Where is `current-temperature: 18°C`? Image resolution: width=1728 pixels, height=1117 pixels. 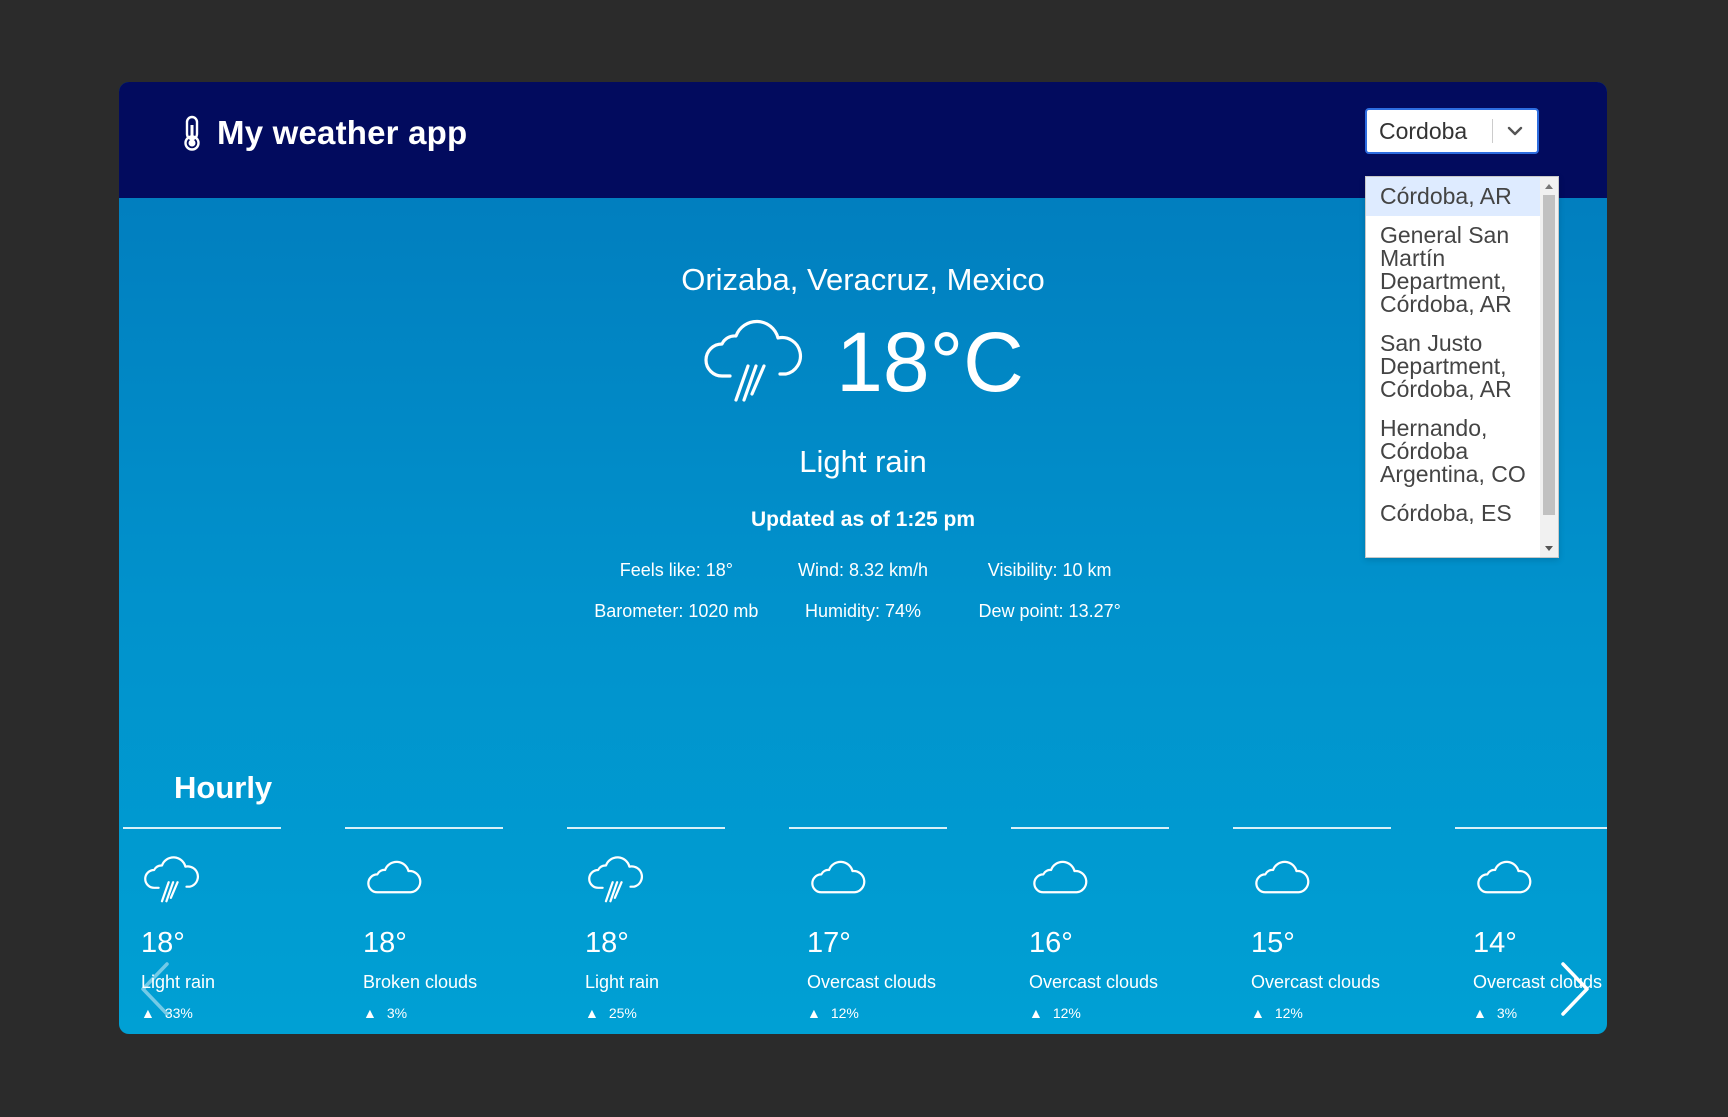
current-temperature: 18°C is located at coordinates (930, 362).